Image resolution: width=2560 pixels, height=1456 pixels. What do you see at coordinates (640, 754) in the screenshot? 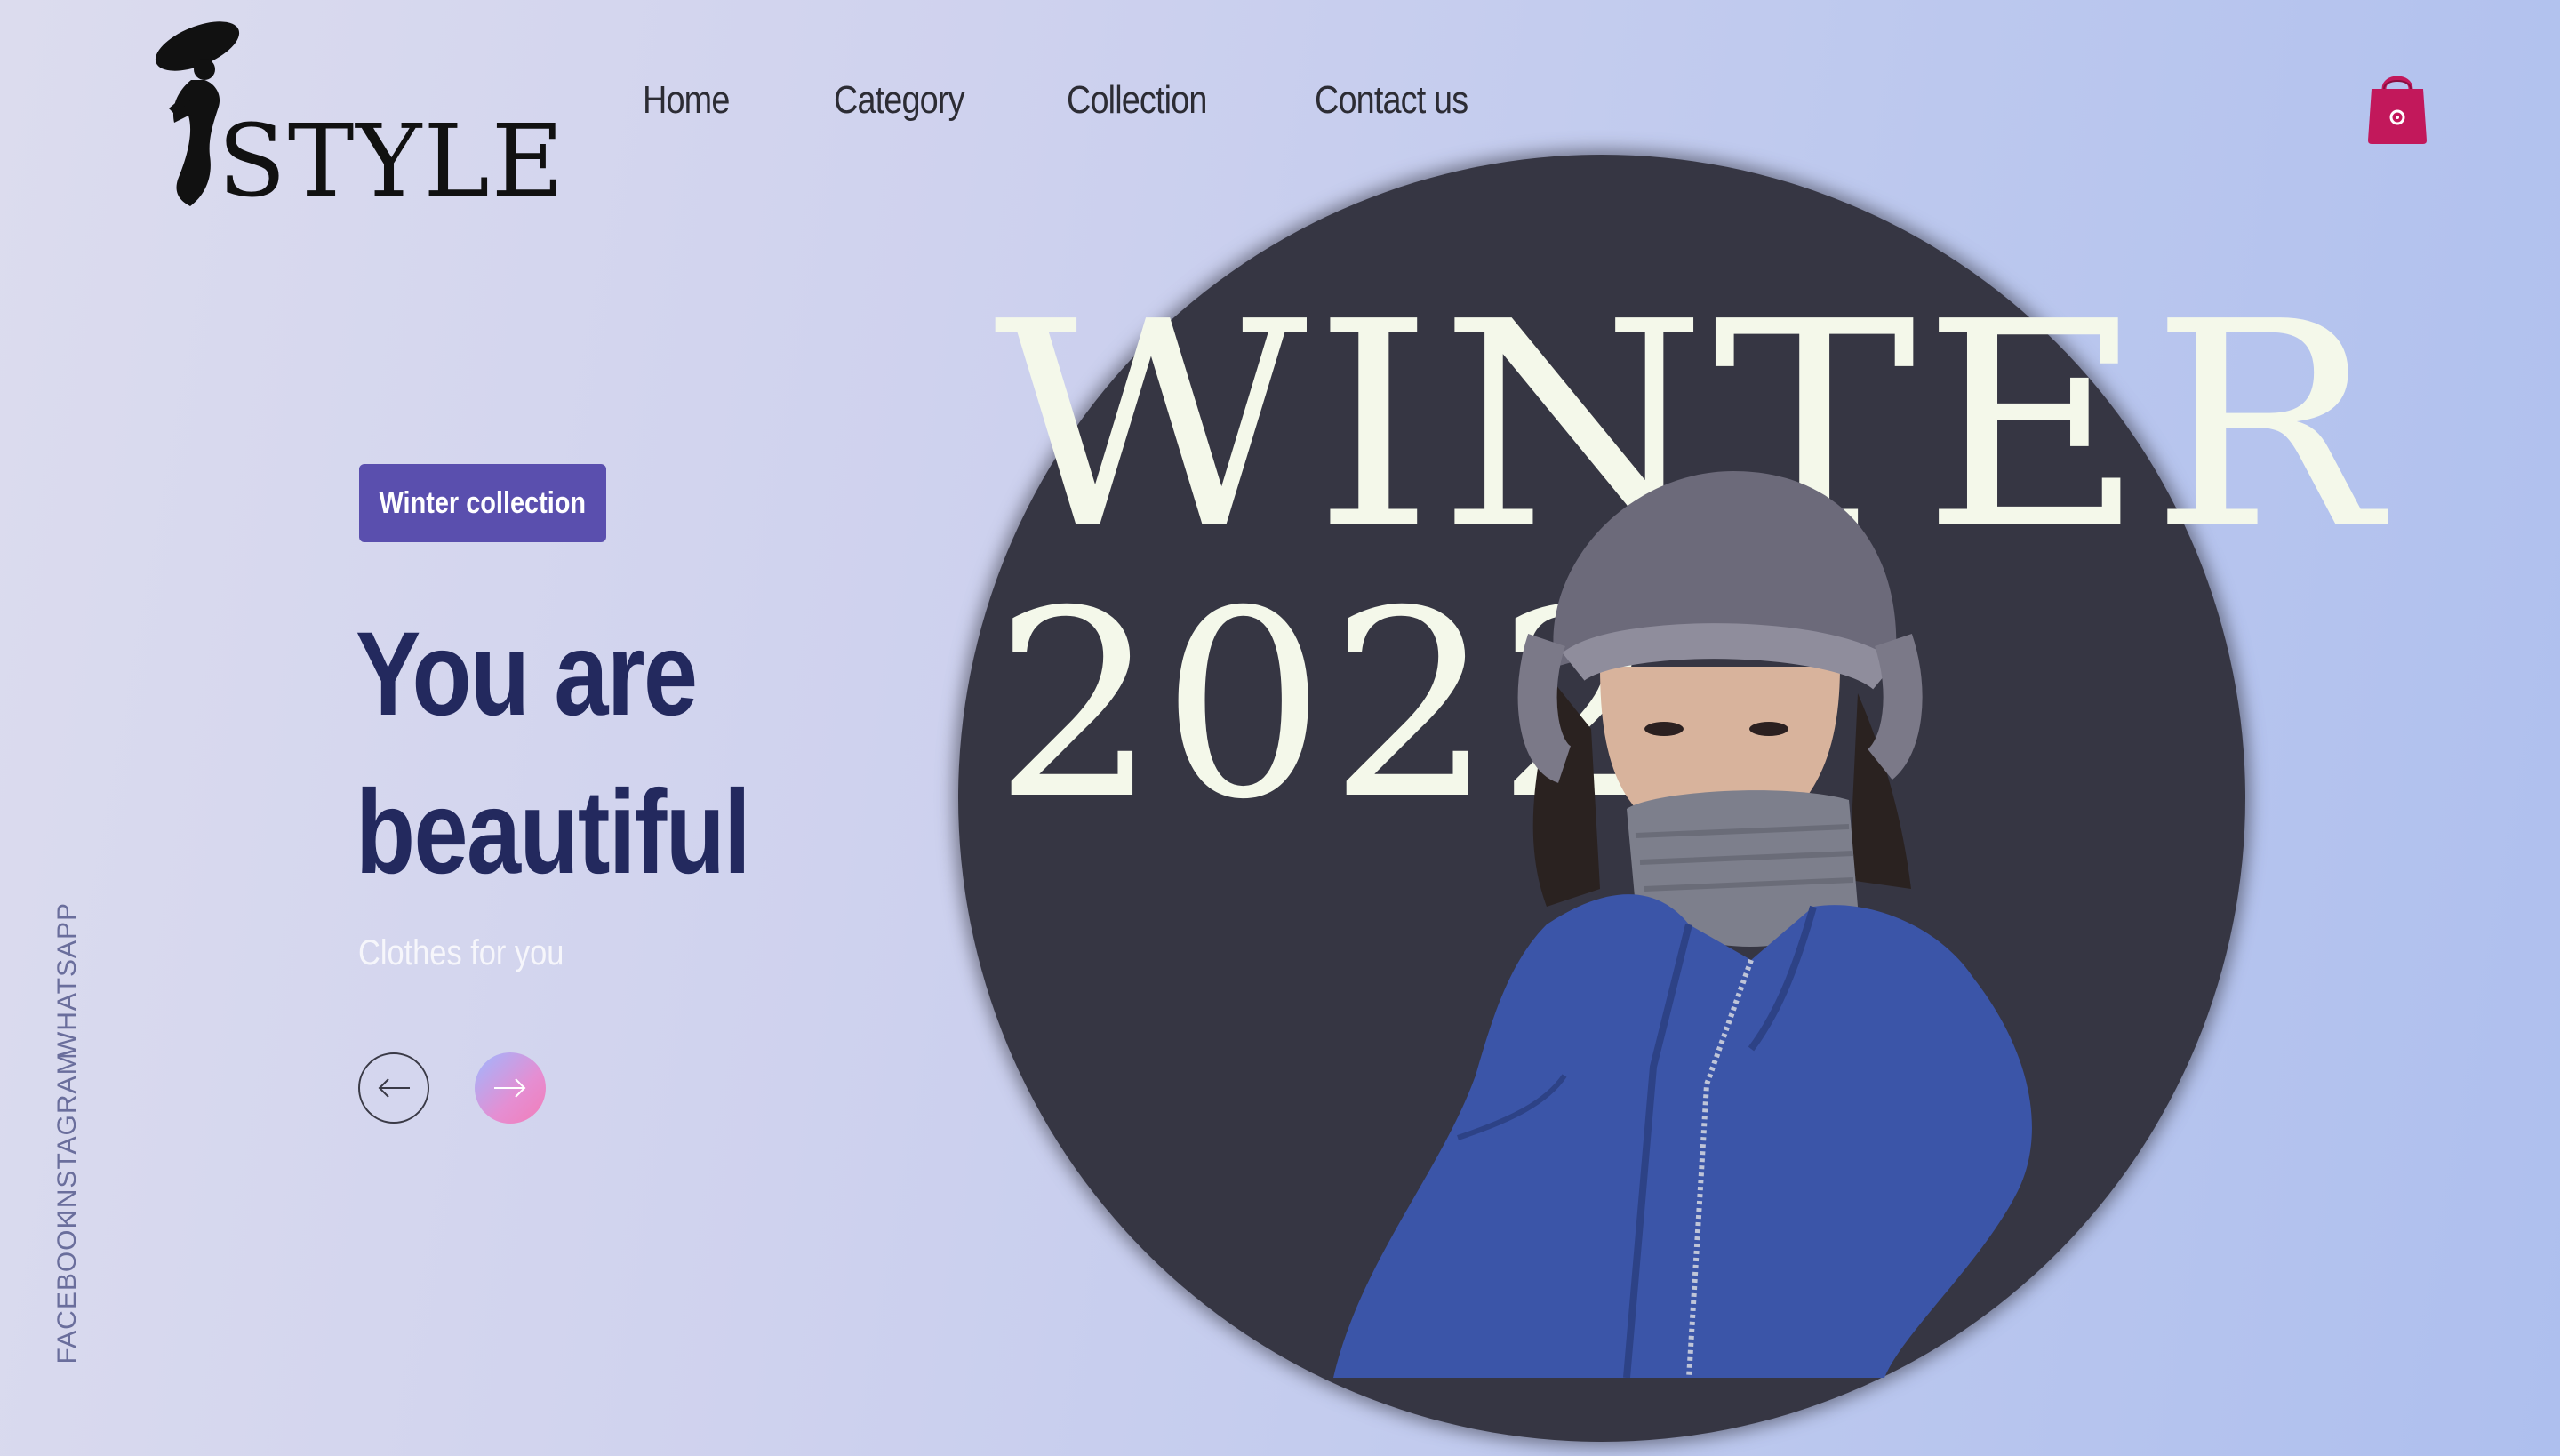
I see `hero-headline: You are beautiful` at bounding box center [640, 754].